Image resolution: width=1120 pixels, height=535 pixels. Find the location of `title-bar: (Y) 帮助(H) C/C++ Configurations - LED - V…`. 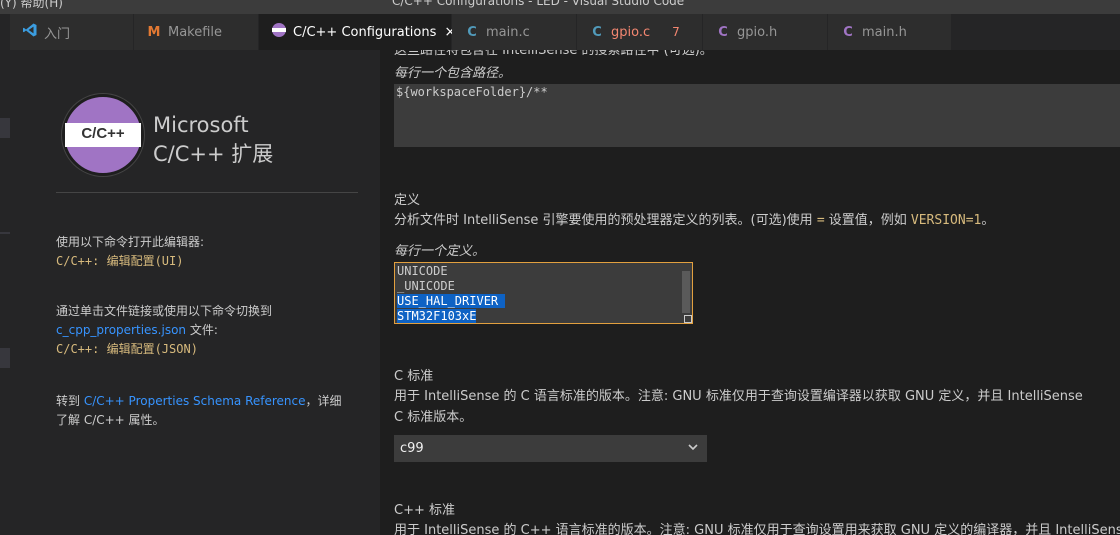

title-bar: (Y) 帮助(H) C/C++ Configurations - LED - V… is located at coordinates (560, 7).